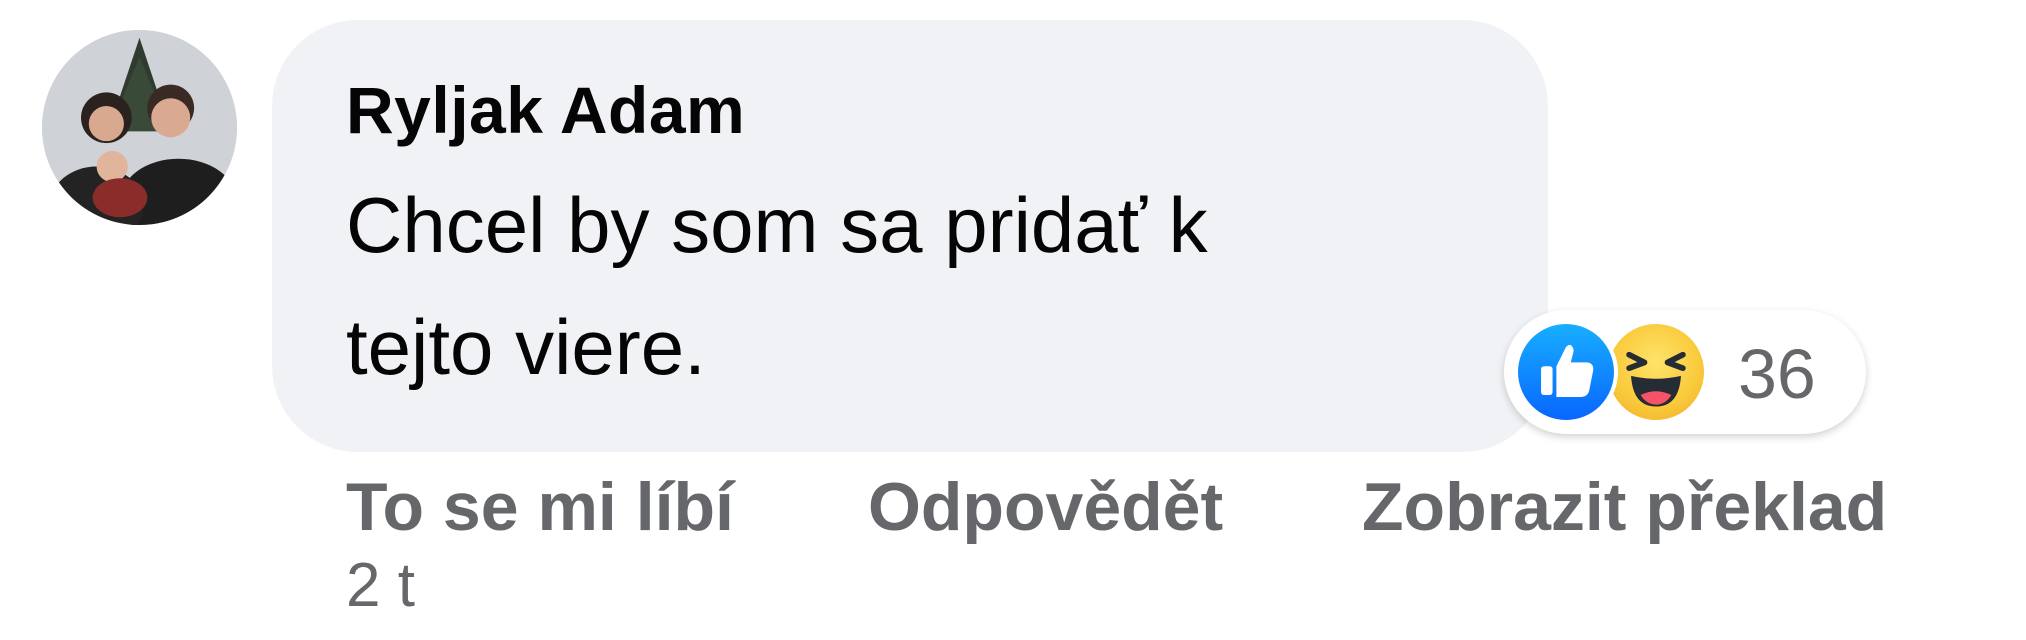 The width and height of the screenshot is (2026, 640). What do you see at coordinates (1624, 507) in the screenshot?
I see `show-translation-button: Zobrazit překlad` at bounding box center [1624, 507].